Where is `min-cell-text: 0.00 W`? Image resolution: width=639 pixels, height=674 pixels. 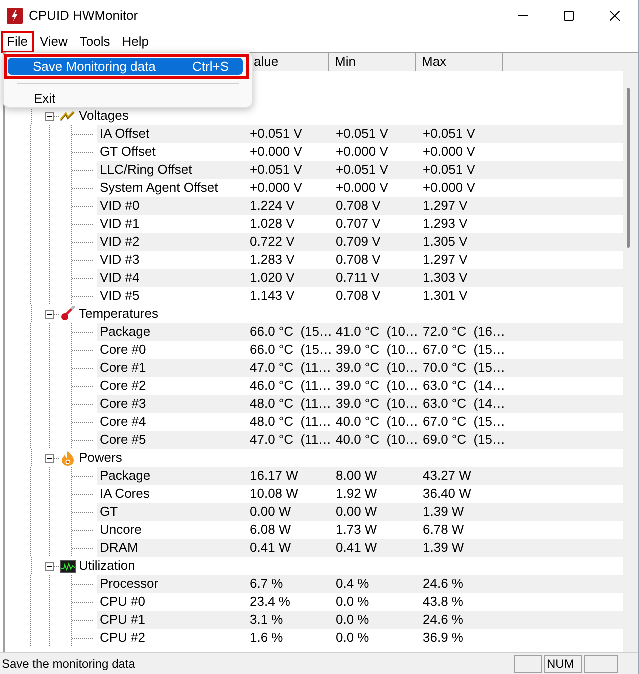
min-cell-text: 0.00 W is located at coordinates (357, 512).